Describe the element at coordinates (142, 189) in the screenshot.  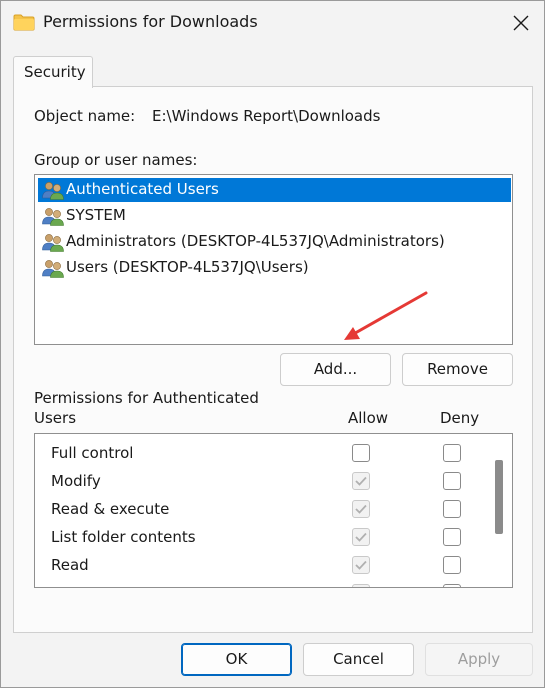
I see `list-item-label: Authenticated Users` at that location.